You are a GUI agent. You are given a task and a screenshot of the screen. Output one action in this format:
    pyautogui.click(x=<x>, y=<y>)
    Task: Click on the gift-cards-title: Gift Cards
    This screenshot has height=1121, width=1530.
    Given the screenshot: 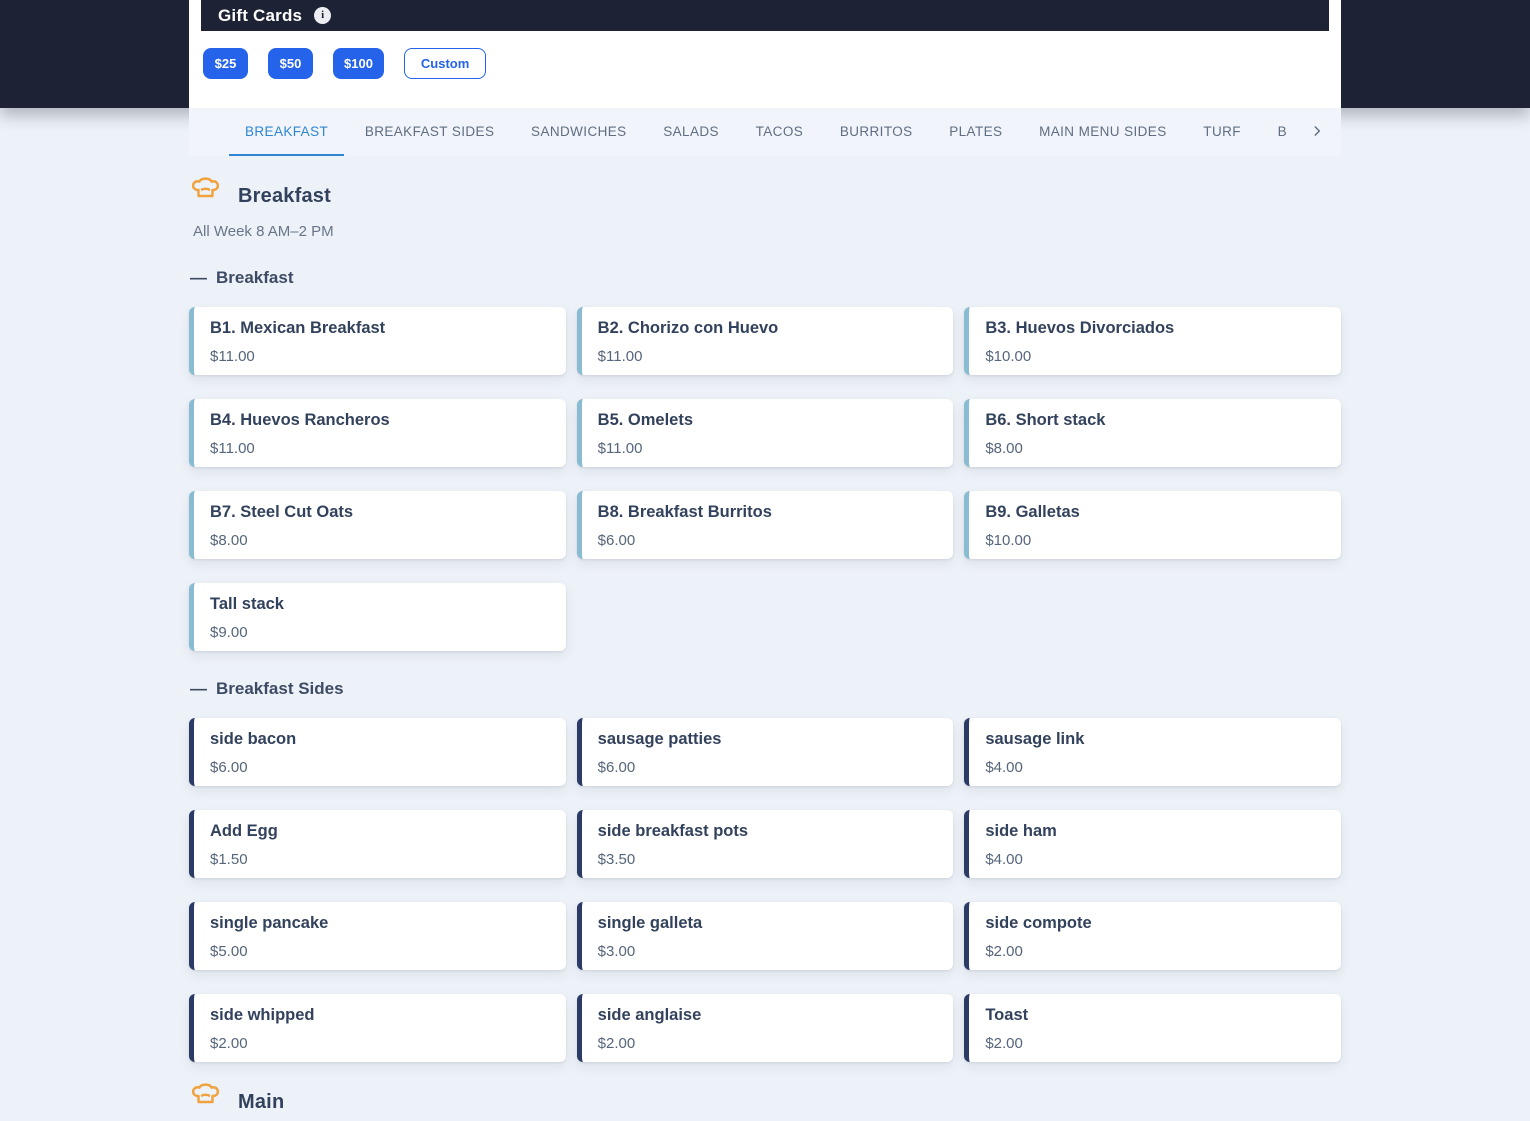 What is the action you would take?
    pyautogui.click(x=260, y=15)
    